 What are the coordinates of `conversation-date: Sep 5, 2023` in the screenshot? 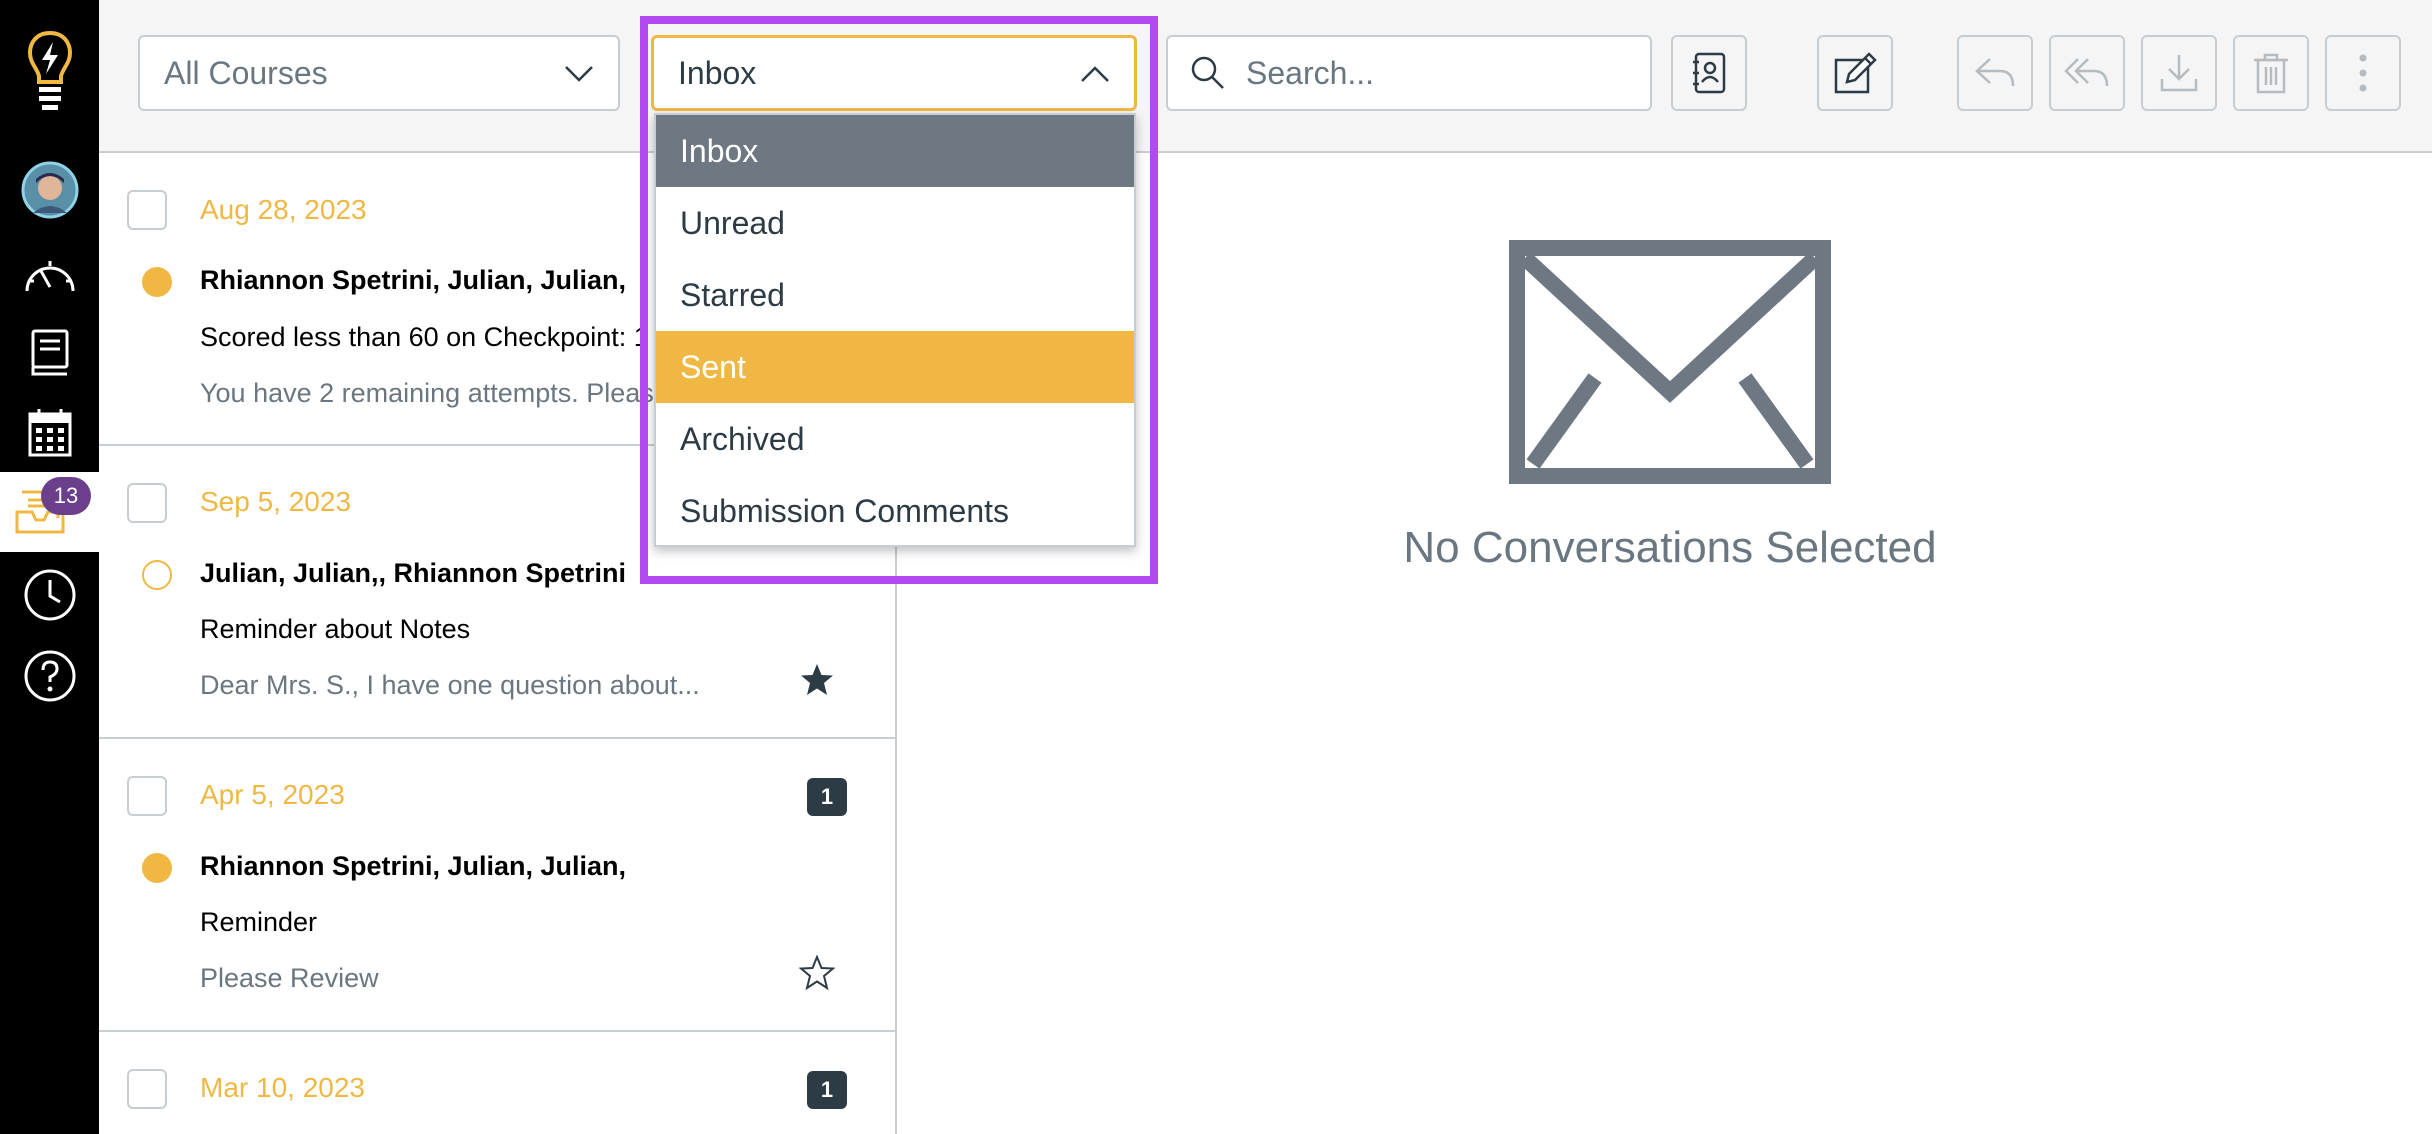 It's located at (276, 501).